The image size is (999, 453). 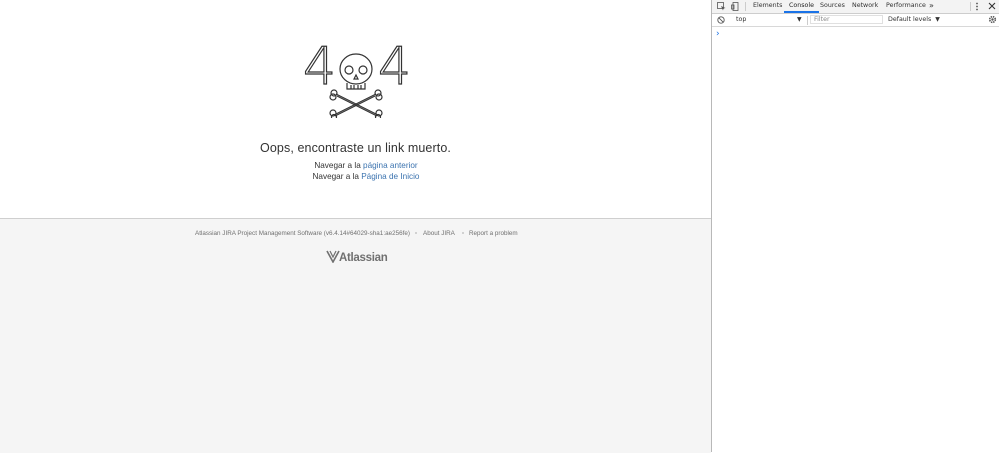 What do you see at coordinates (721, 20) in the screenshot?
I see `clear-console-icon` at bounding box center [721, 20].